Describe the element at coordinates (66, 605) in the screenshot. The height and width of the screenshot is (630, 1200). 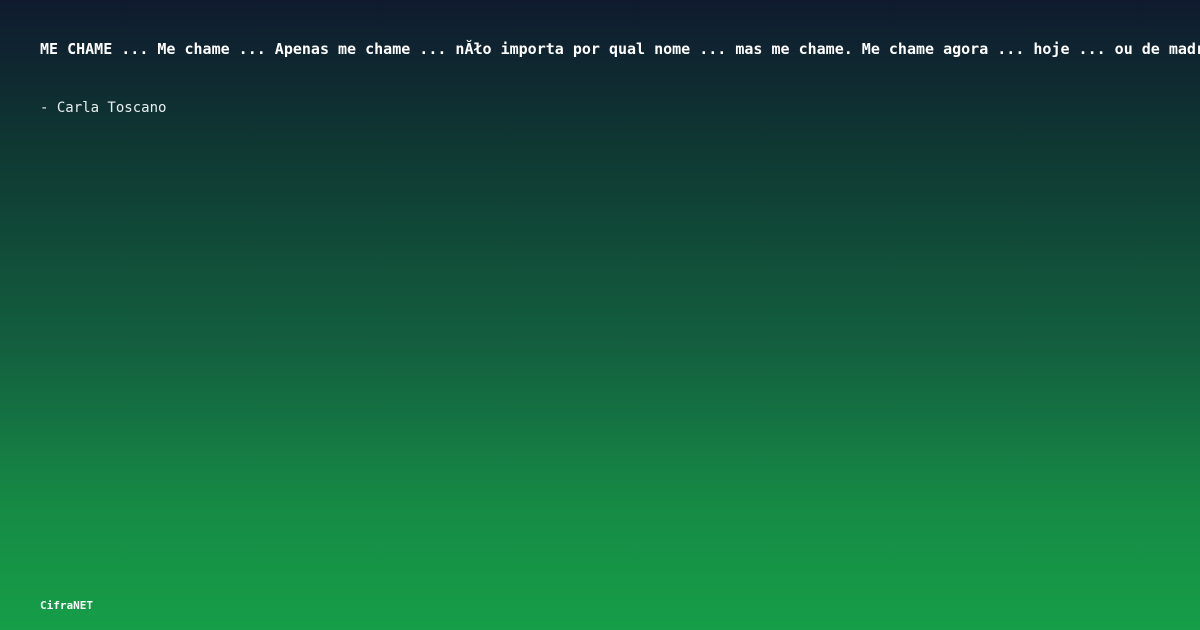
I see `brand-logo-text: CifraNET` at that location.